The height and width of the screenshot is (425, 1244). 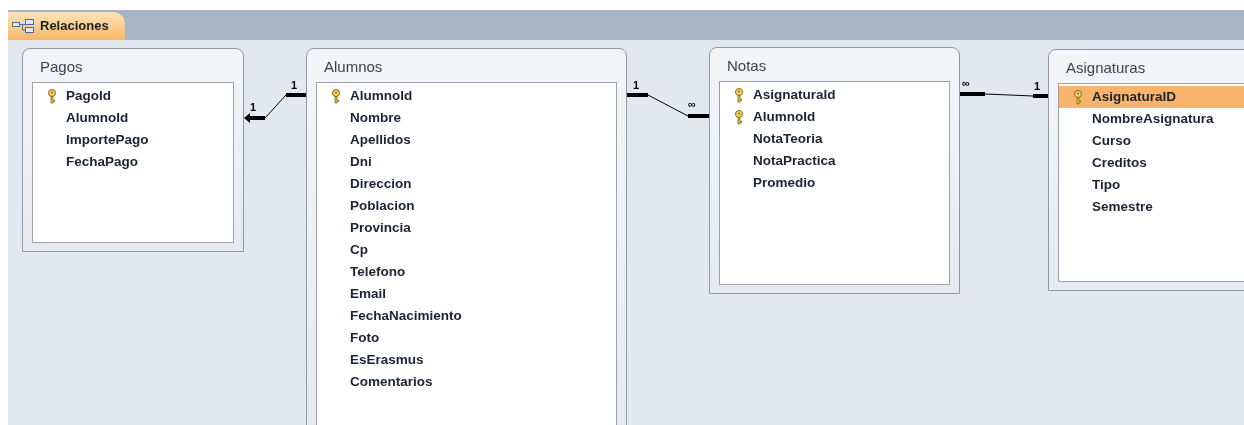 What do you see at coordinates (378, 271) in the screenshot?
I see `field-name: Telefono` at bounding box center [378, 271].